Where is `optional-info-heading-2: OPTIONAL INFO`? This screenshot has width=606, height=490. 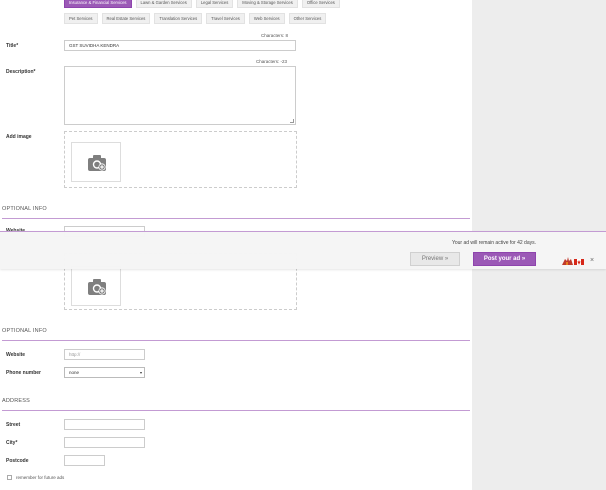
optional-info-heading-2: OPTIONAL INFO is located at coordinates (24, 331).